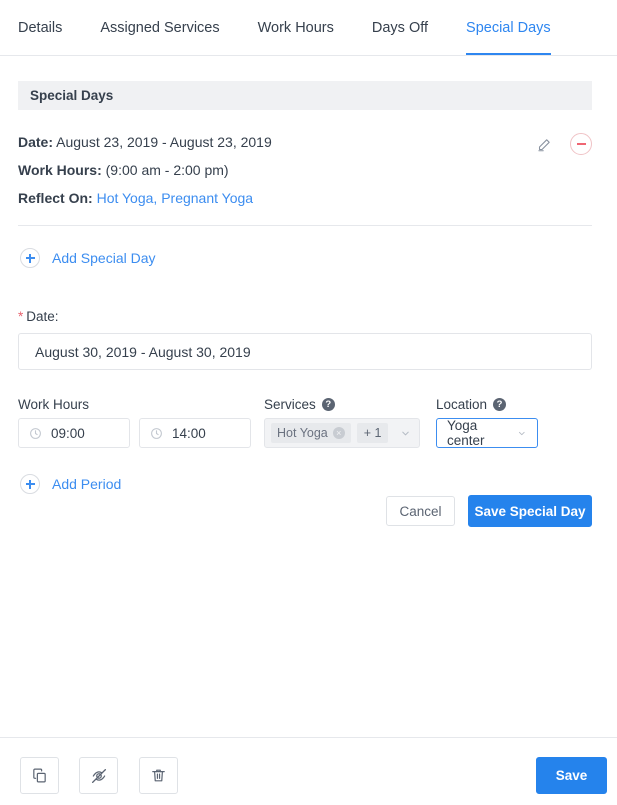 The width and height of the screenshot is (617, 805). What do you see at coordinates (296, 27) in the screenshot?
I see `tab-work-hours: Work Hours` at bounding box center [296, 27].